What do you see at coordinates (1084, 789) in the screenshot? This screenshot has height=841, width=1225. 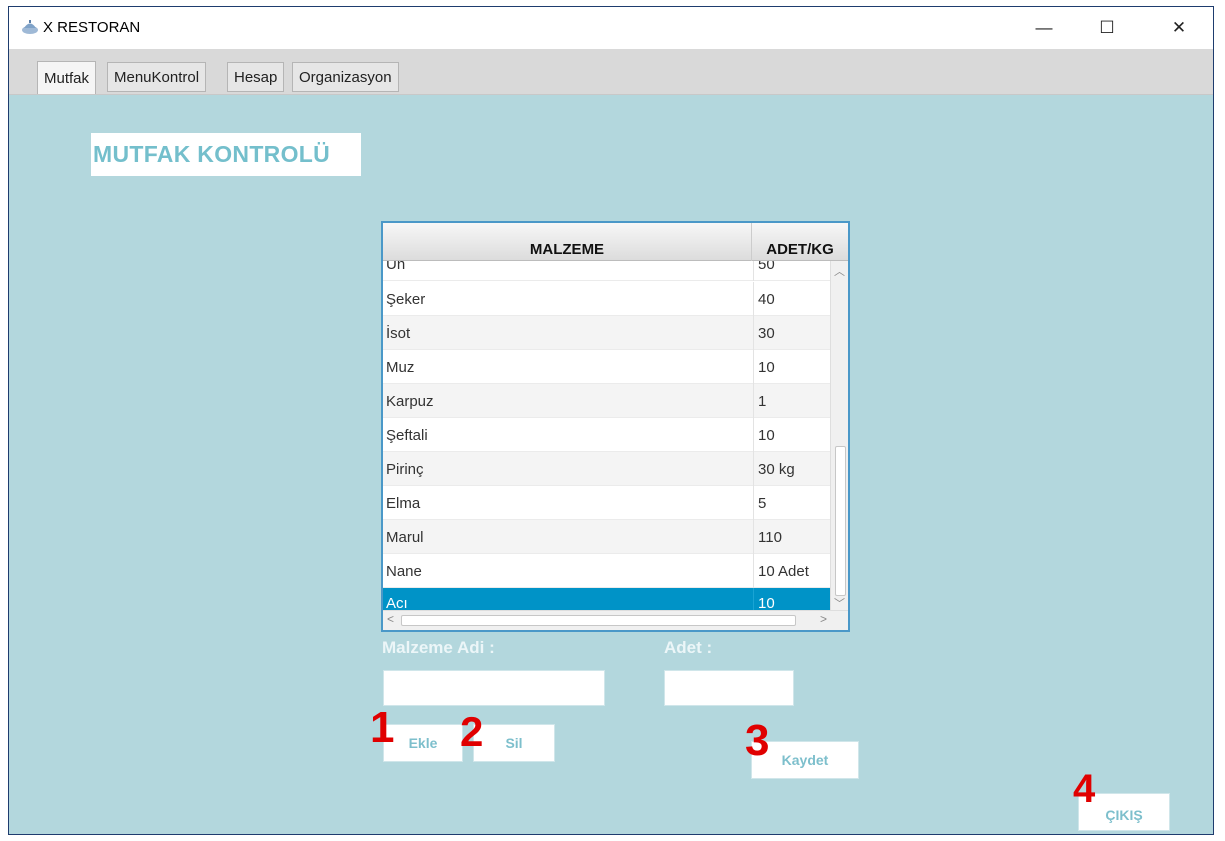 I see `annotation-number-4: 4` at bounding box center [1084, 789].